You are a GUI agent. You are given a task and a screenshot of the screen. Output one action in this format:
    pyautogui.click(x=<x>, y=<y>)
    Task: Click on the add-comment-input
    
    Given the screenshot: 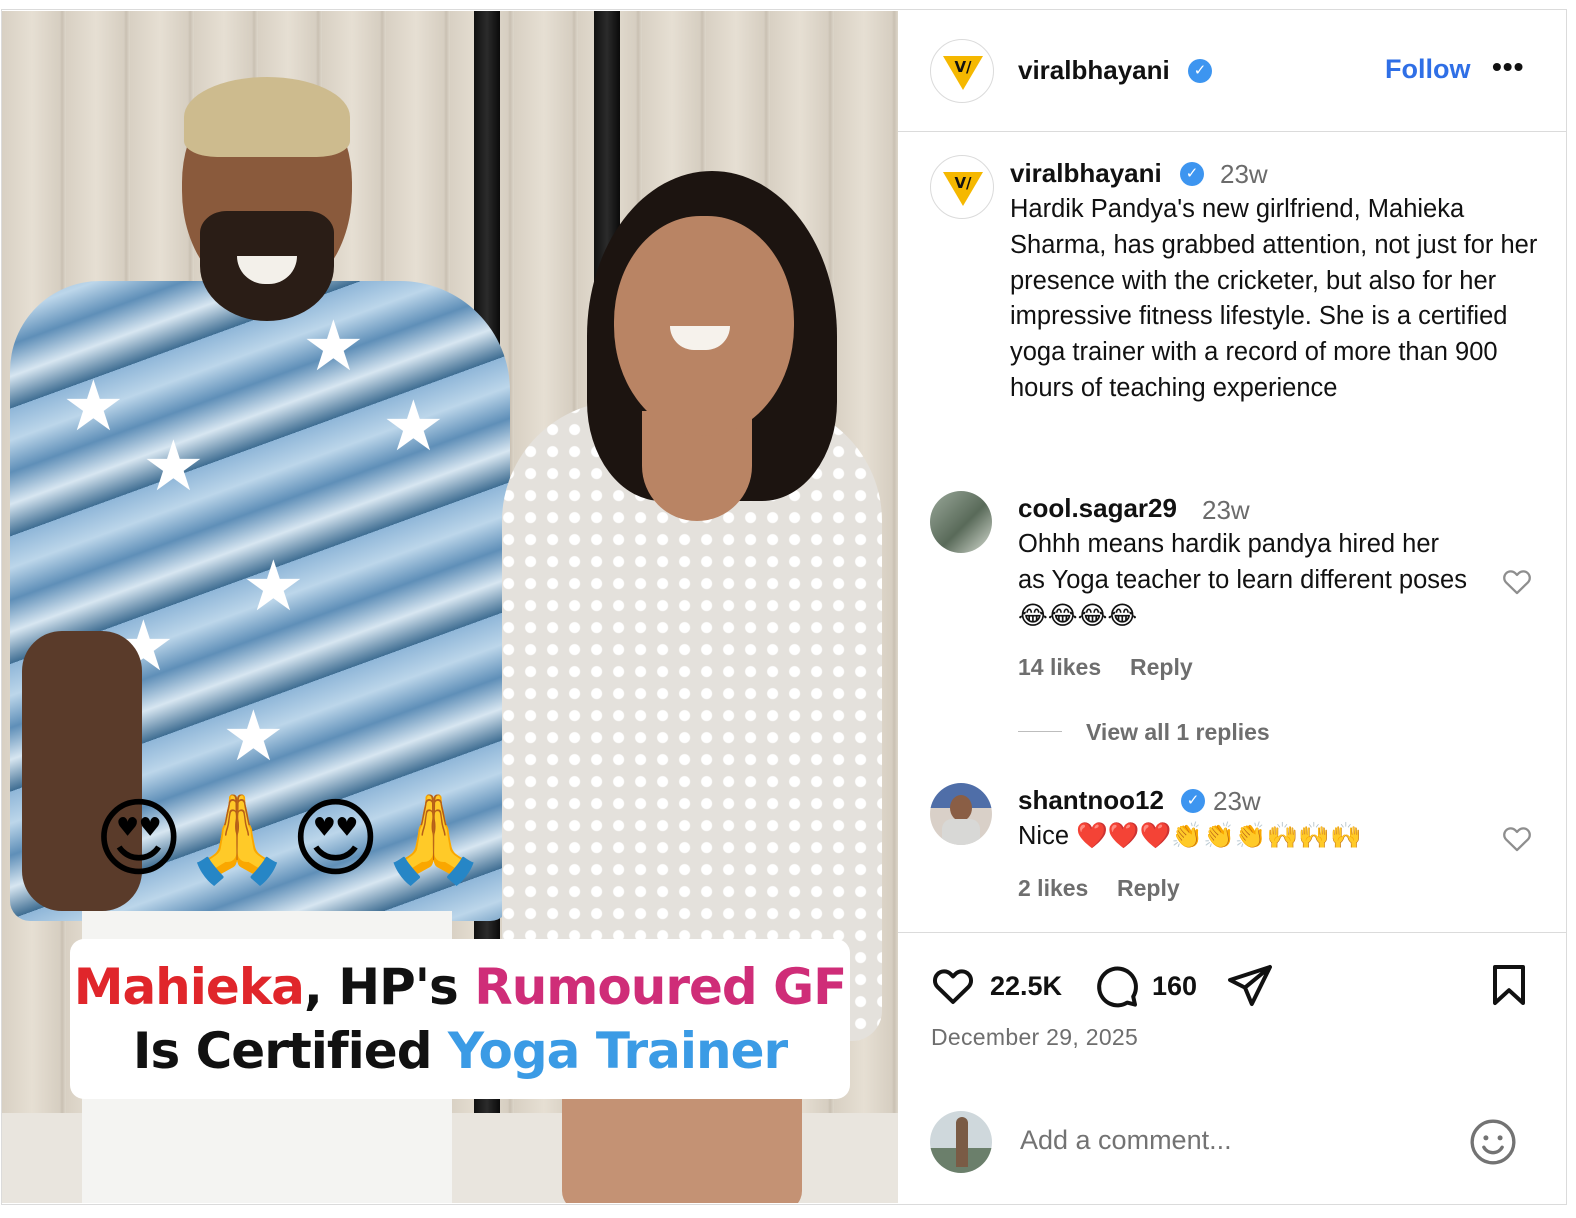 What is the action you would take?
    pyautogui.click(x=1230, y=1140)
    